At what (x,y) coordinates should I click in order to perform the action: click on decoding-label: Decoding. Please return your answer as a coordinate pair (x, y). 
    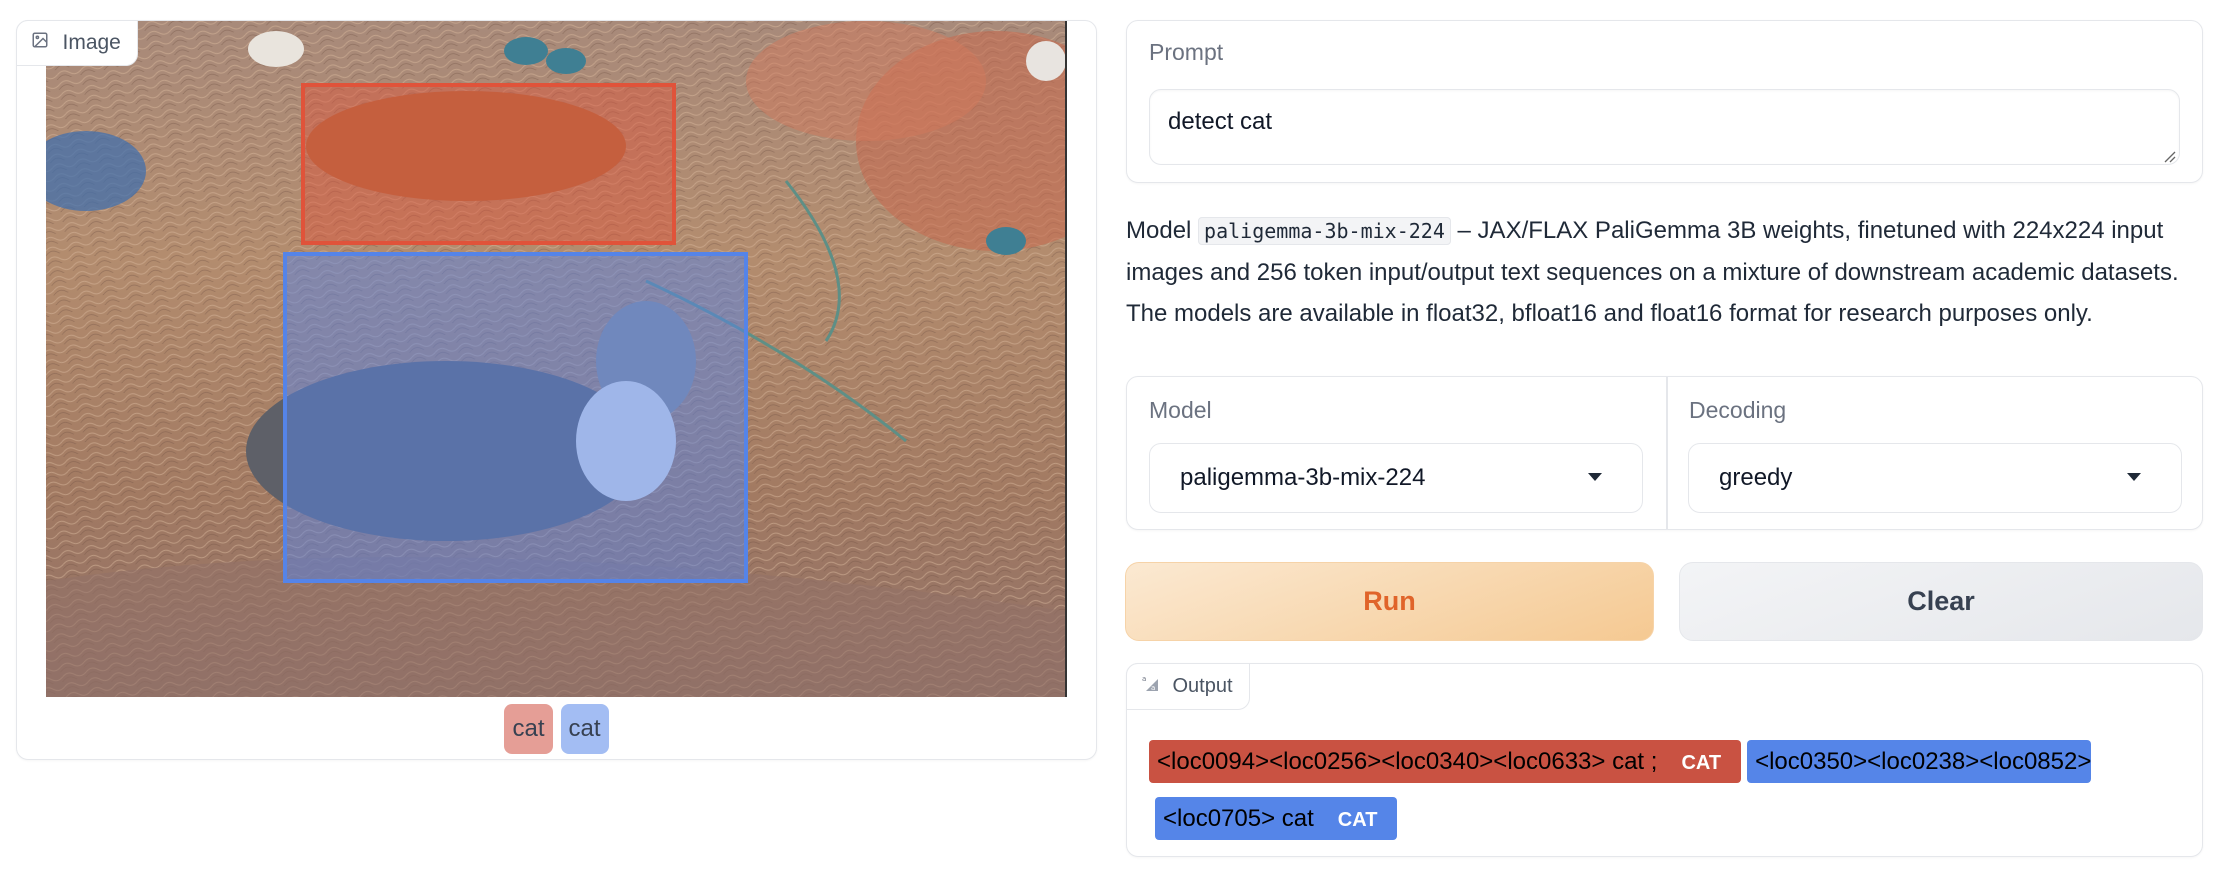
    Looking at the image, I should click on (1738, 410).